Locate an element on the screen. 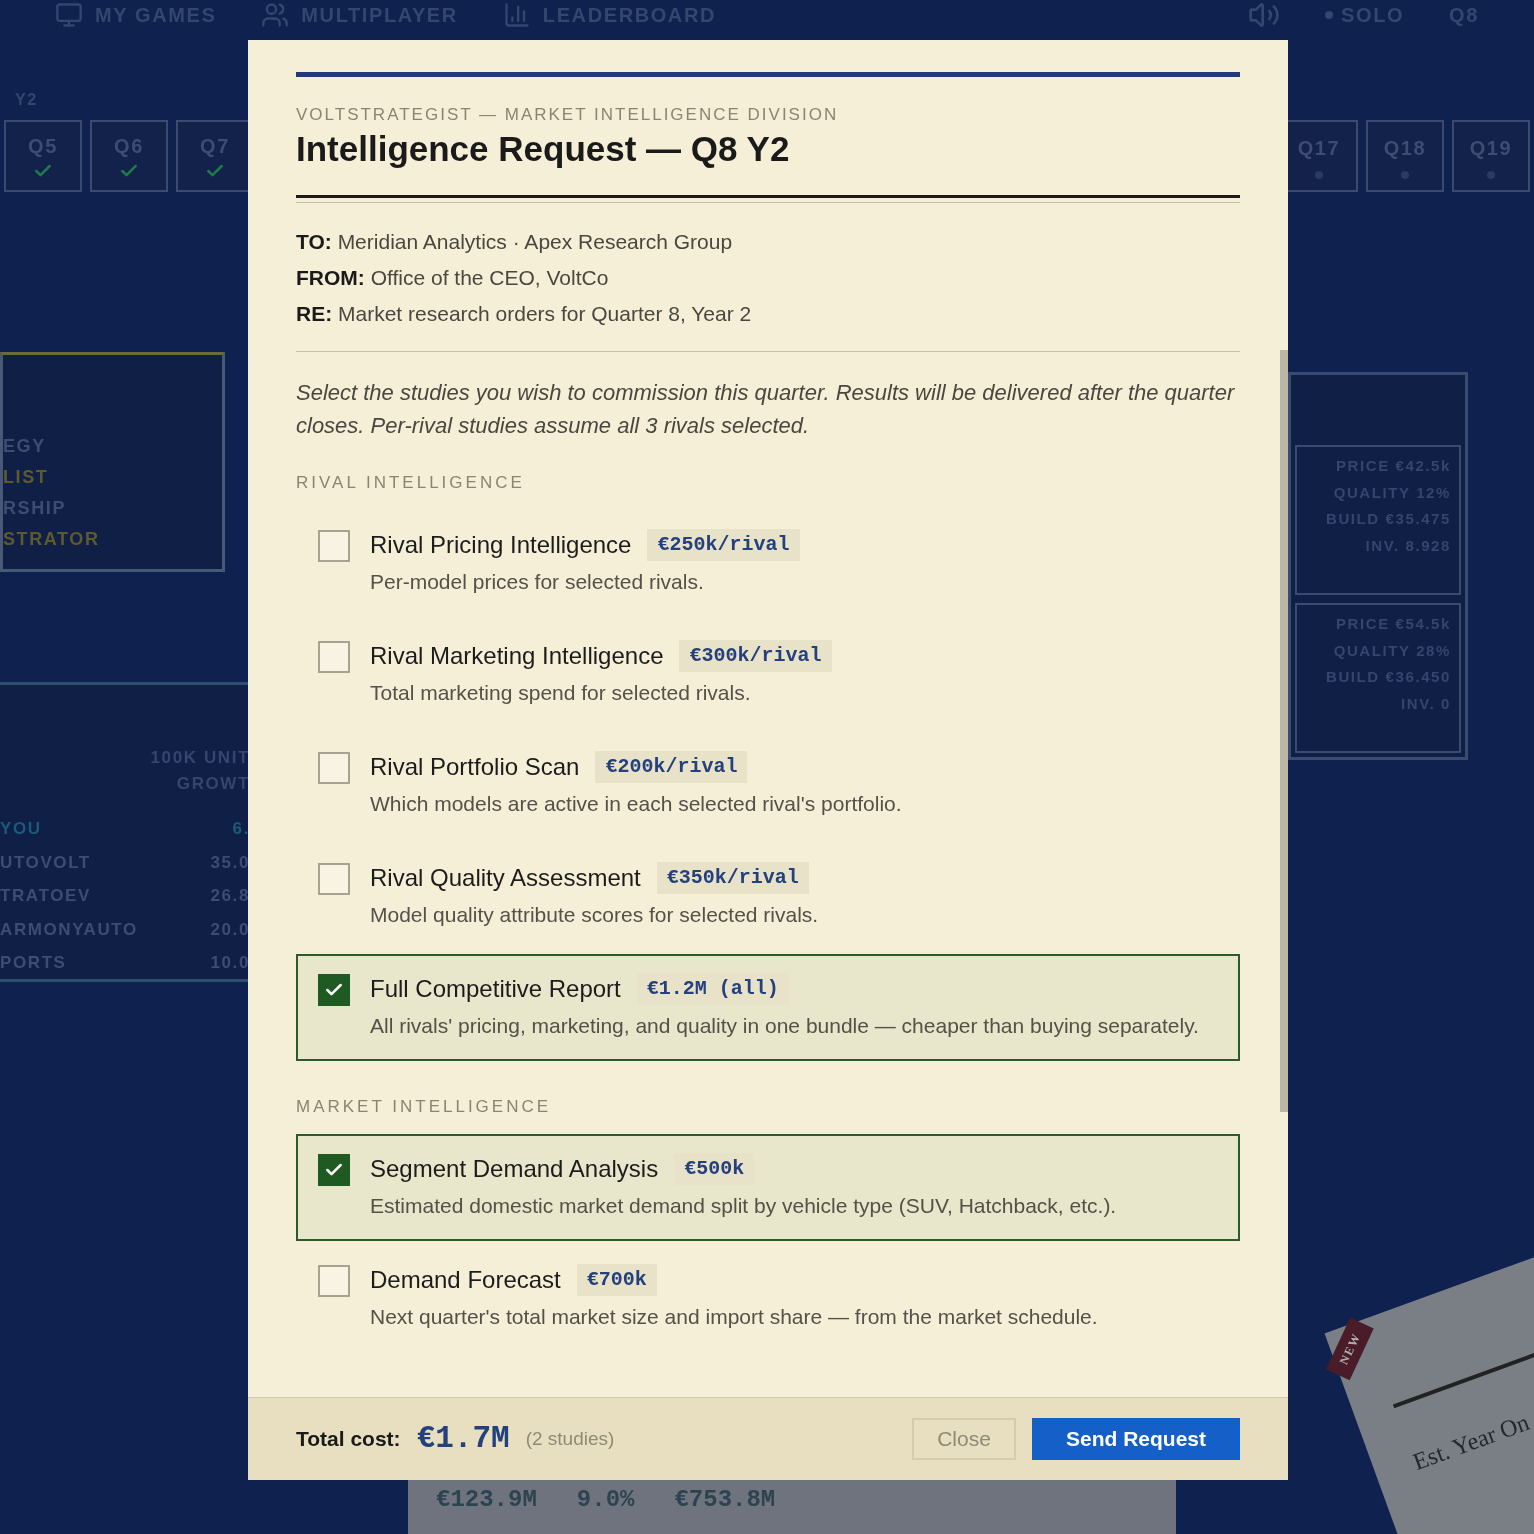 Image resolution: width=1534 pixels, height=1534 pixels. profile-text: LIST is located at coordinates (26, 477).